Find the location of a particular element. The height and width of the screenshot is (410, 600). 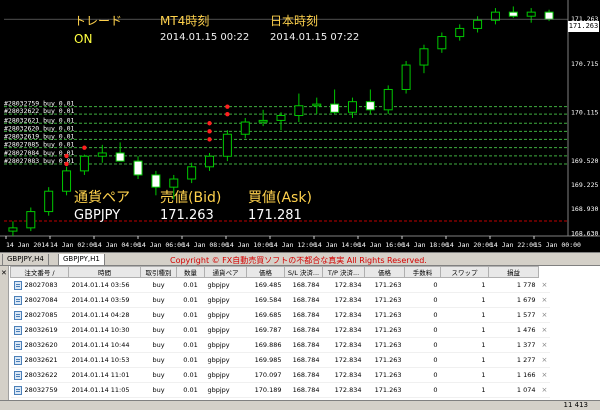

column-header: スワップ is located at coordinates (464, 272).